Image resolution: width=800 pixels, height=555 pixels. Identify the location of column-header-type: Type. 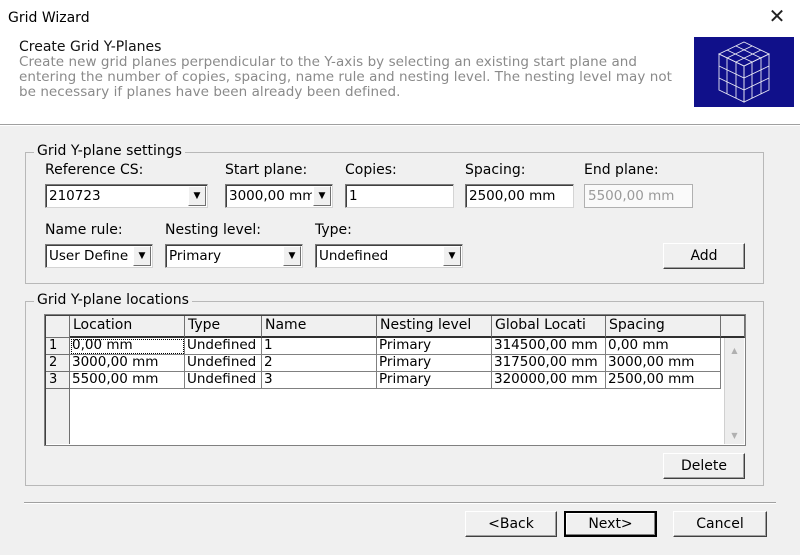
(223, 327).